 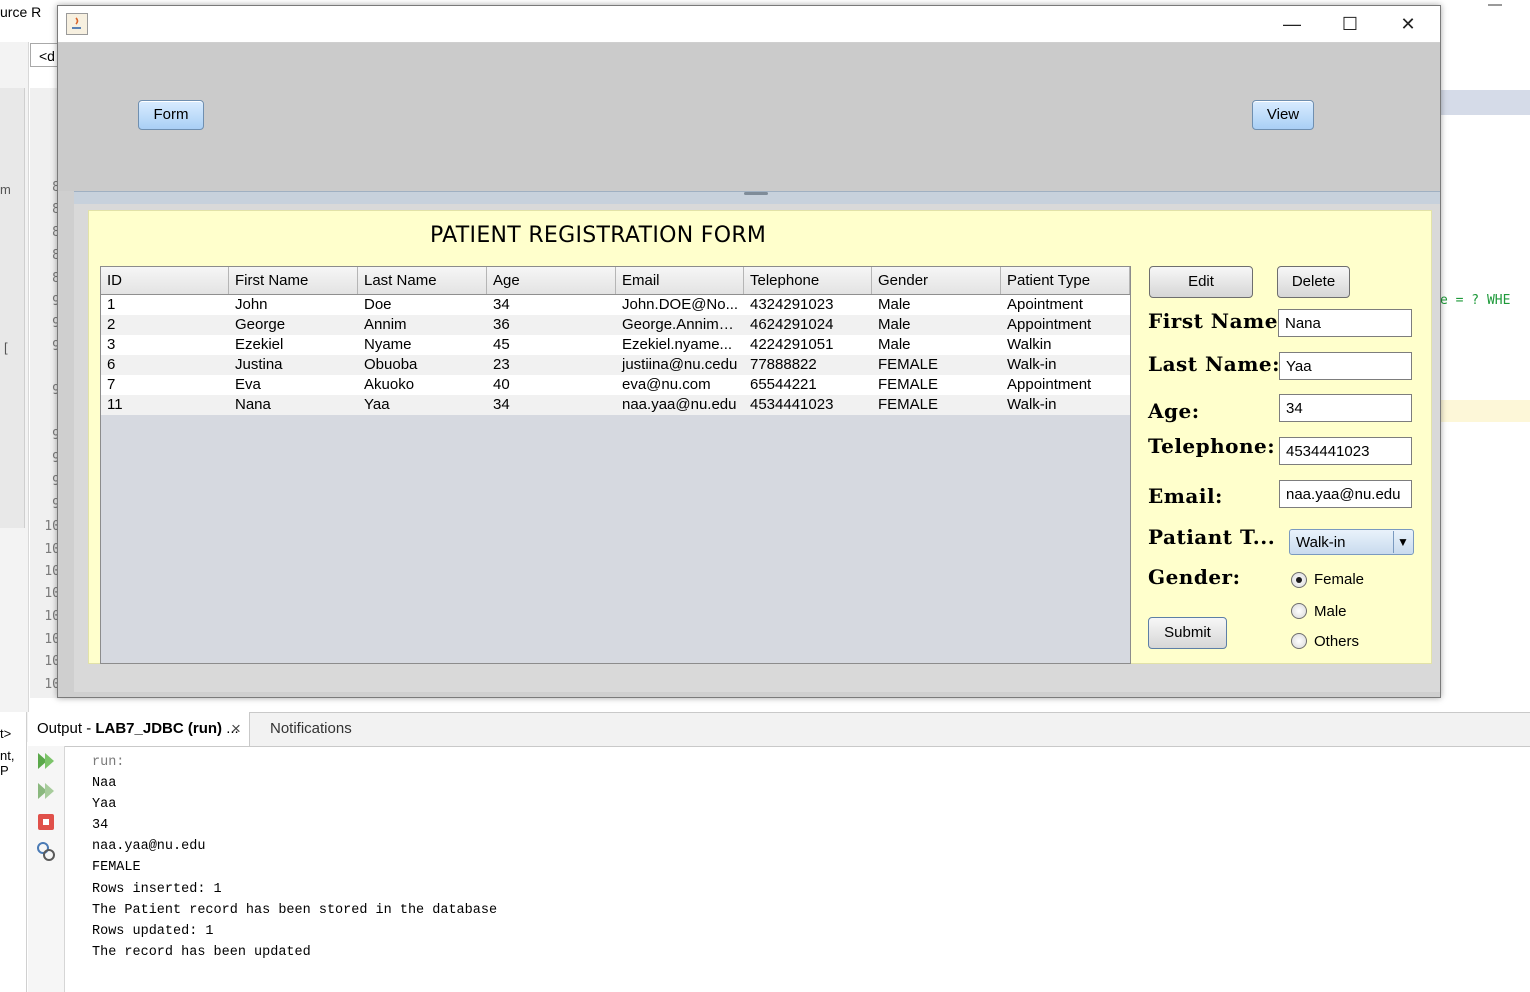 What do you see at coordinates (115, 404) in the screenshot?
I see `table-cell: 11` at bounding box center [115, 404].